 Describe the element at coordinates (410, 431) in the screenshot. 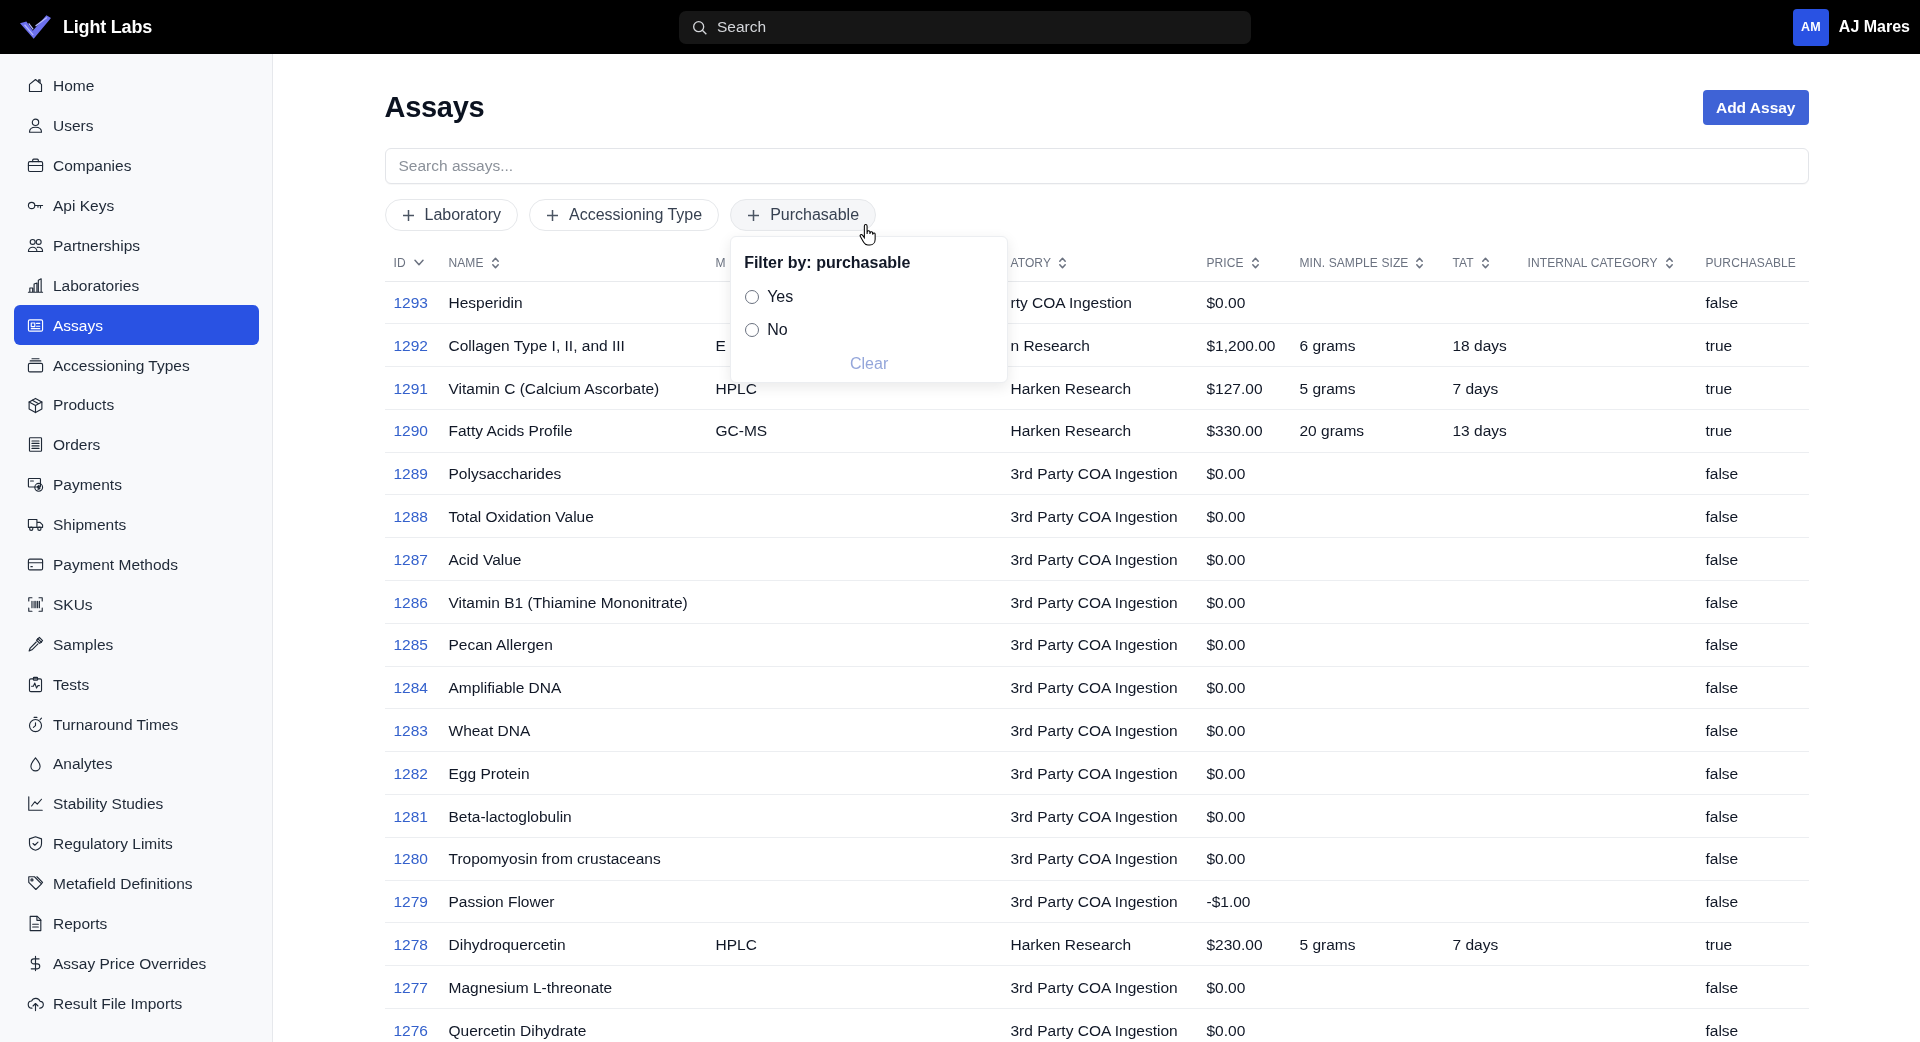

I see `assay-id-link: 1290` at that location.